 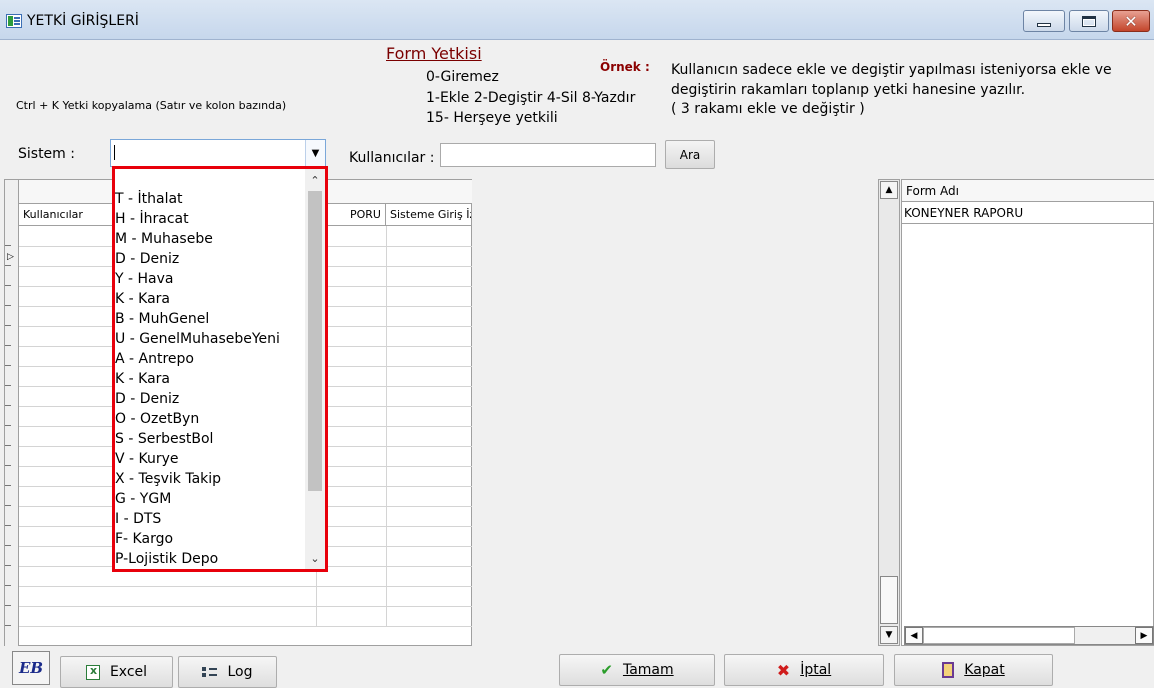 What do you see at coordinates (66, 215) in the screenshot?
I see `column-header-kullanicilar: Kullanıcılar` at bounding box center [66, 215].